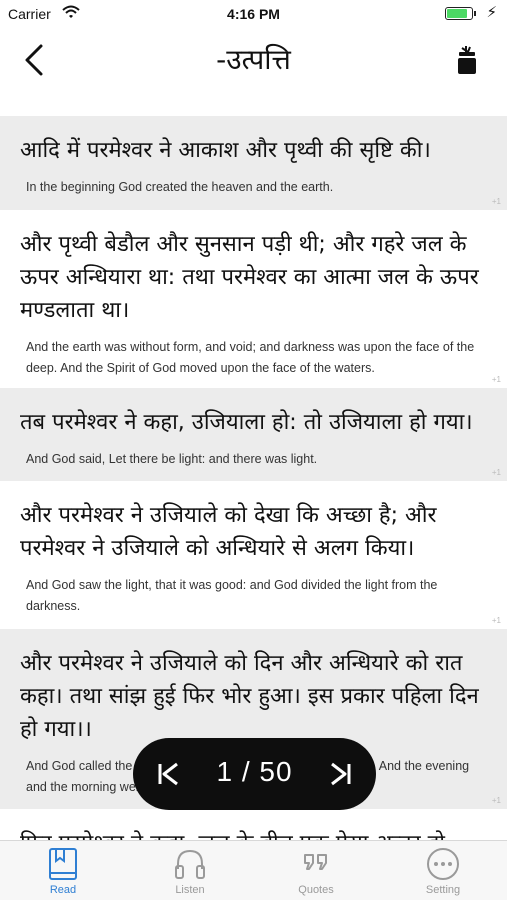 The height and width of the screenshot is (900, 507). Describe the element at coordinates (459, 13) in the screenshot. I see `battery-icon` at that location.